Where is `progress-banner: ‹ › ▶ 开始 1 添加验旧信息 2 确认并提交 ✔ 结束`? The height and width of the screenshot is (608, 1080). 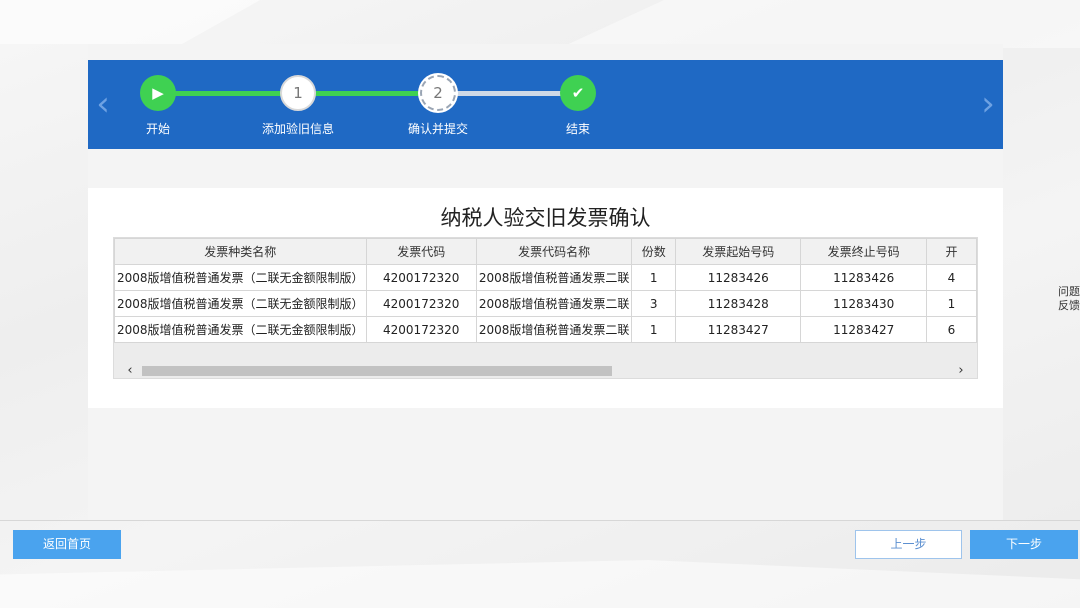
progress-banner: ‹ › ▶ 开始 1 添加验旧信息 2 确认并提交 ✔ 结束 is located at coordinates (545, 104).